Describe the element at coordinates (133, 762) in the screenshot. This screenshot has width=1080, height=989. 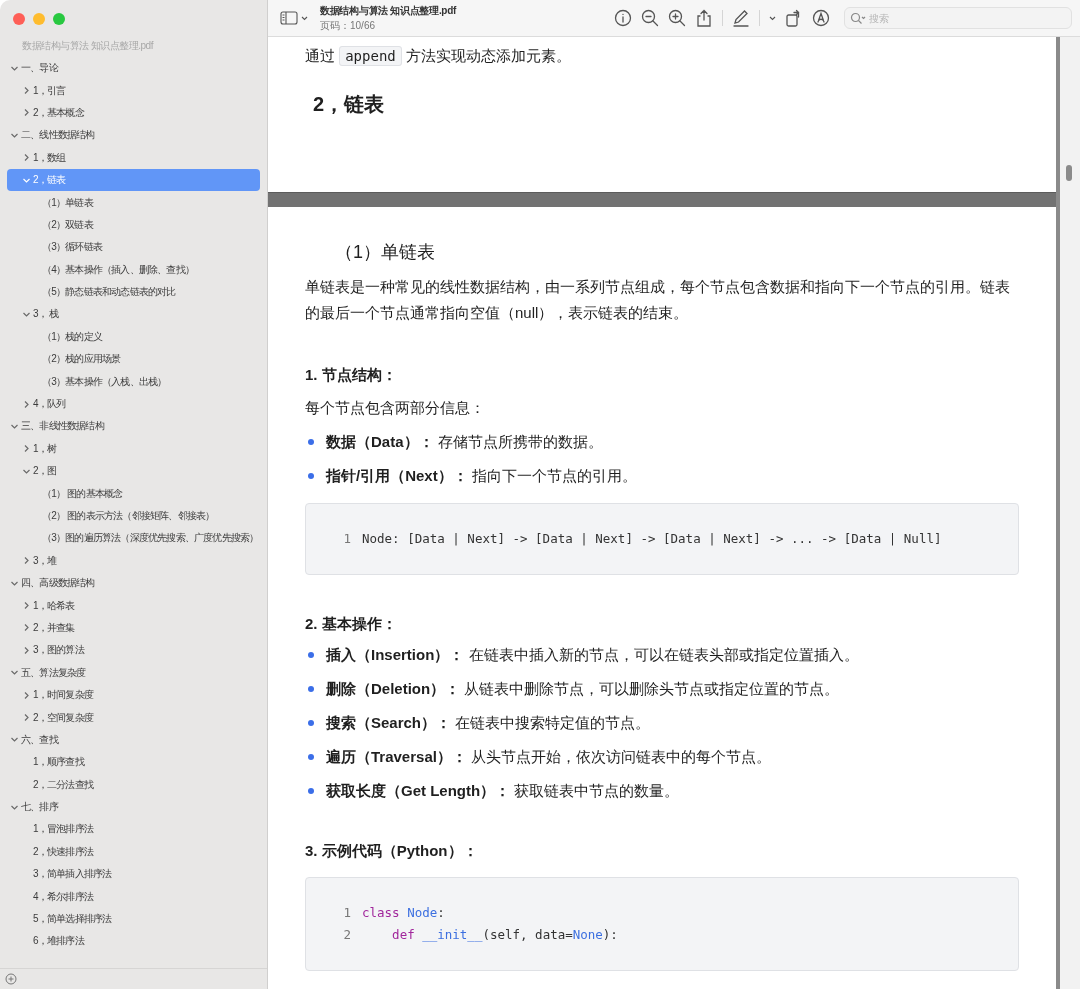
I see `outline-item: 1，顺序查找` at that location.